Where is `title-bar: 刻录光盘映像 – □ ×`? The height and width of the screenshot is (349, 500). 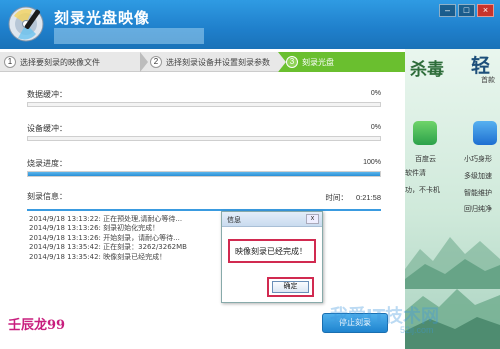 title-bar: 刻录光盘映像 – □ × is located at coordinates (250, 24).